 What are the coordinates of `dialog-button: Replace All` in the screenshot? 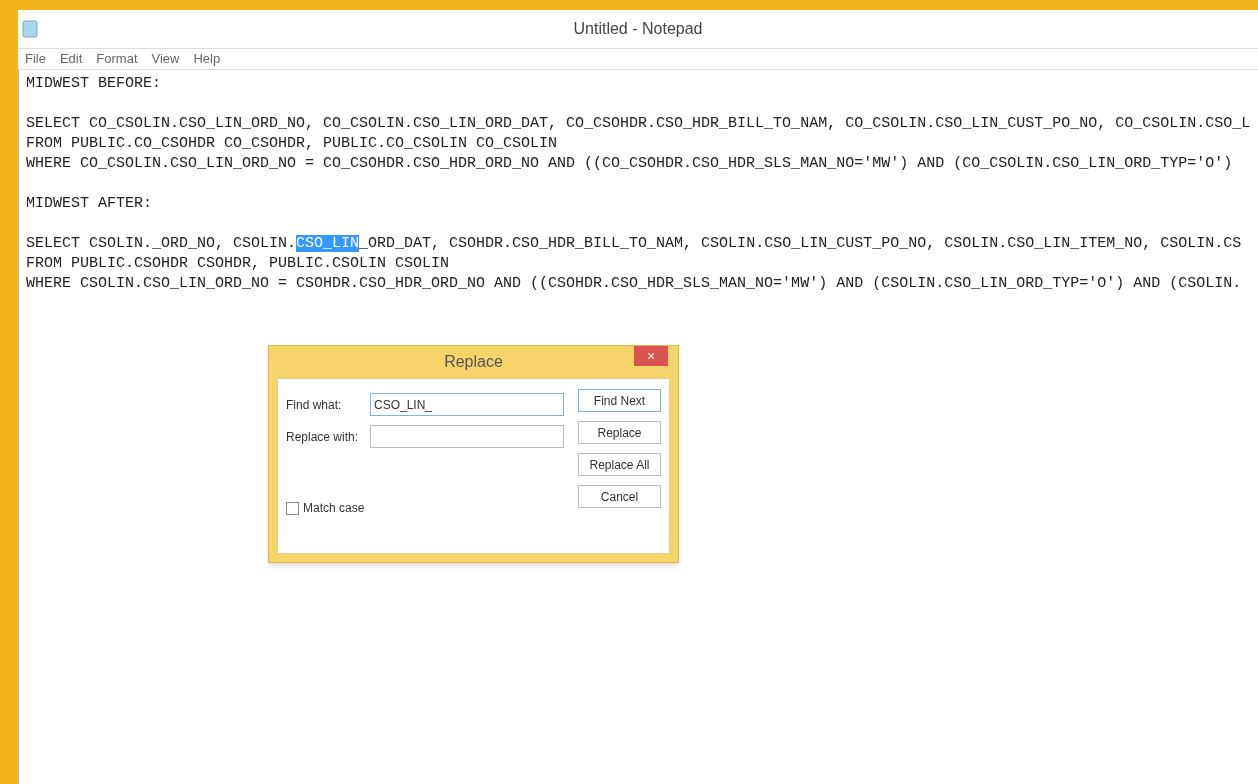 It's located at (619, 464).